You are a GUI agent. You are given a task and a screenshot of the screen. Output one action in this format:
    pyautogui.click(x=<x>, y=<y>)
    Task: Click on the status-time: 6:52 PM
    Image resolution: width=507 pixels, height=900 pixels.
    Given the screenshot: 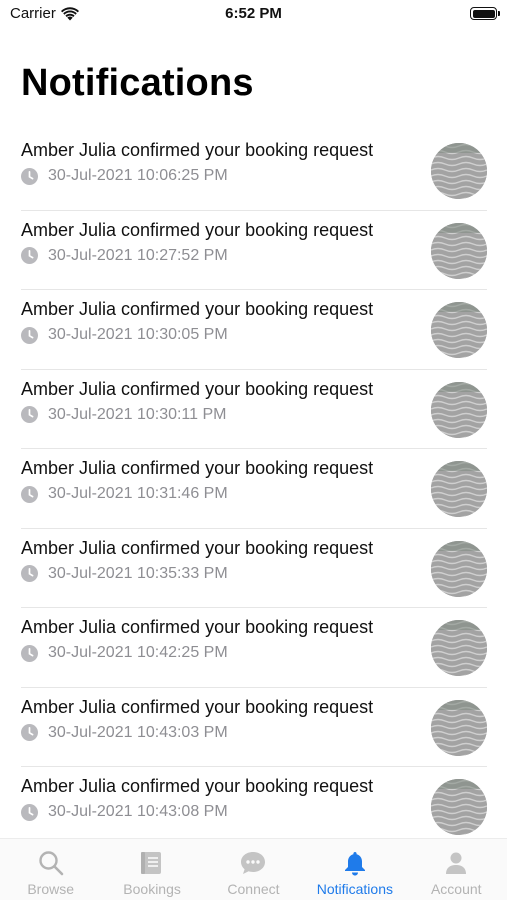 What is the action you would take?
    pyautogui.click(x=253, y=13)
    